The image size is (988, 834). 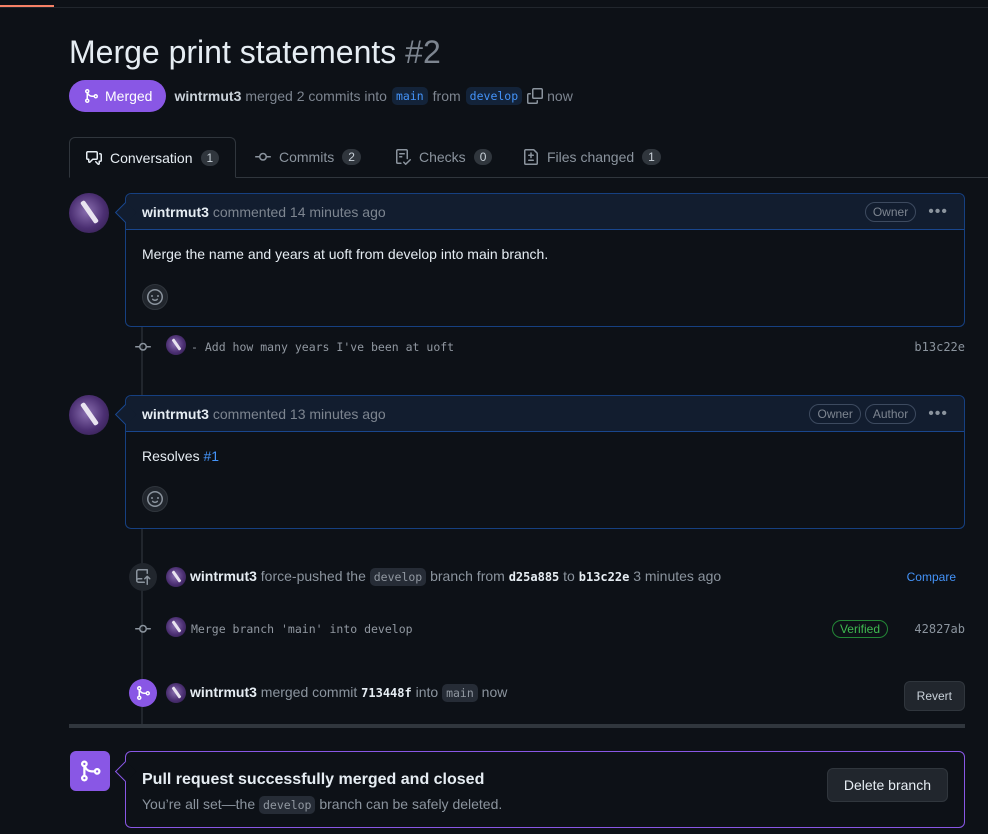 I want to click on pr-title-text: Merge print statements, so click(x=233, y=52).